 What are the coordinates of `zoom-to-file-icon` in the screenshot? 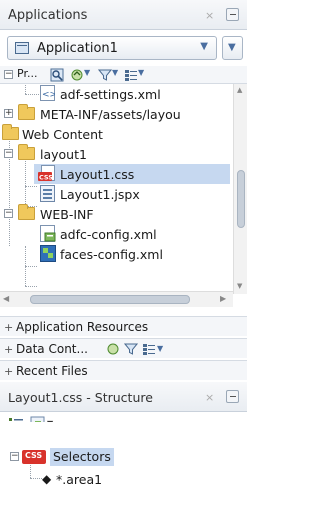 It's located at (57, 75).